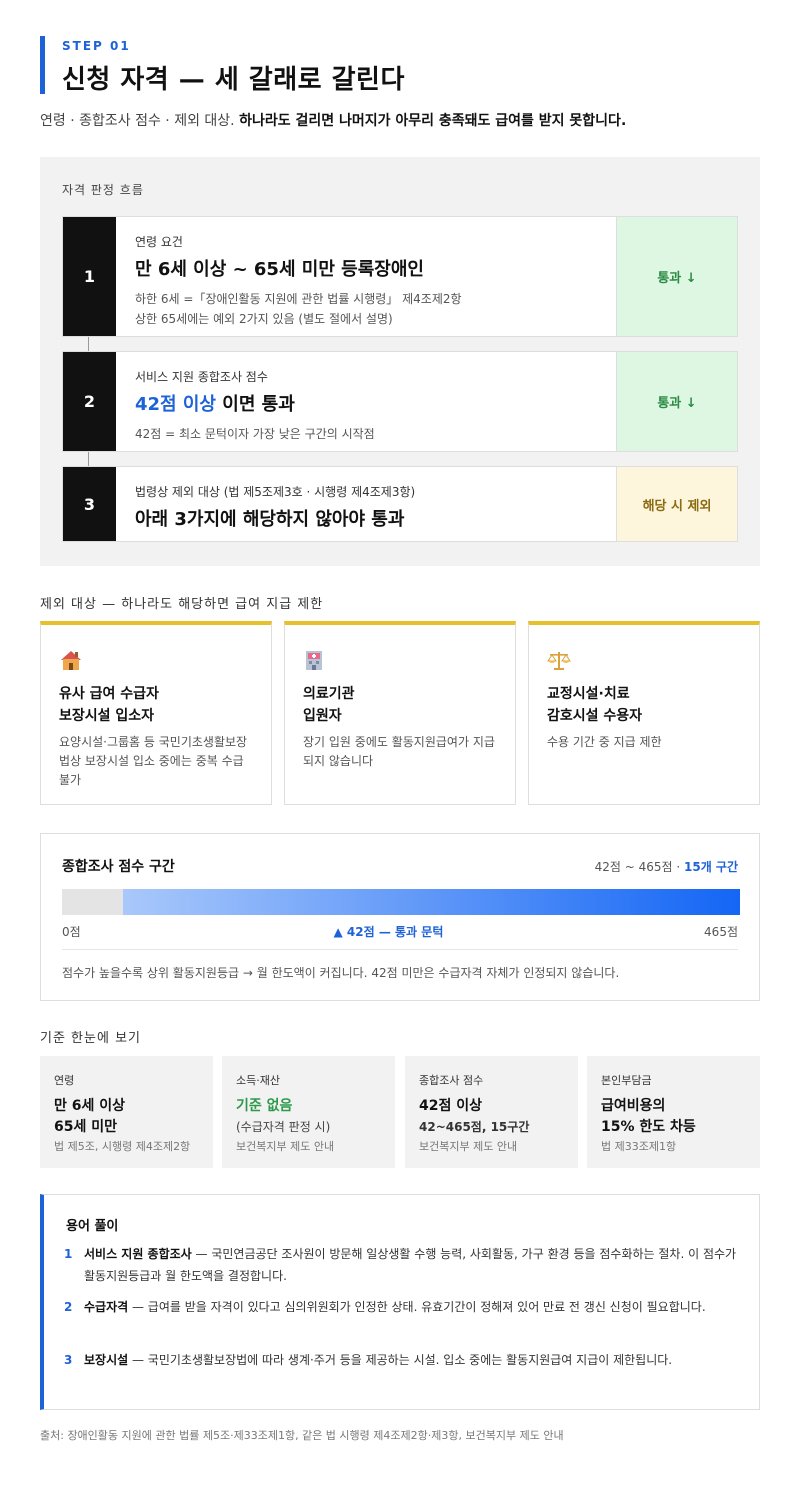 Image resolution: width=800 pixels, height=1495 pixels. I want to click on score-bar, so click(401, 902).